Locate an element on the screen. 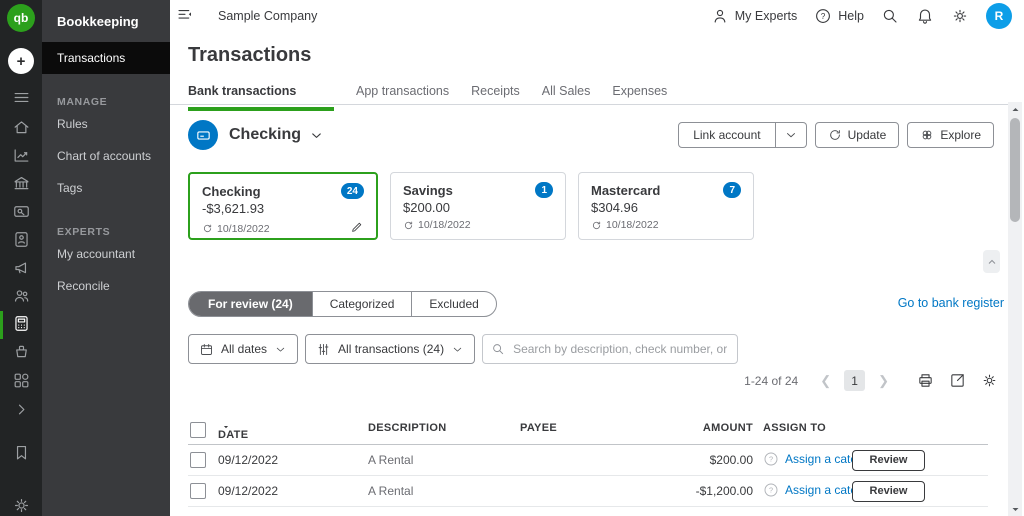 The width and height of the screenshot is (1024, 516). sidebar-section-experts: EXPERTS is located at coordinates (84, 232).